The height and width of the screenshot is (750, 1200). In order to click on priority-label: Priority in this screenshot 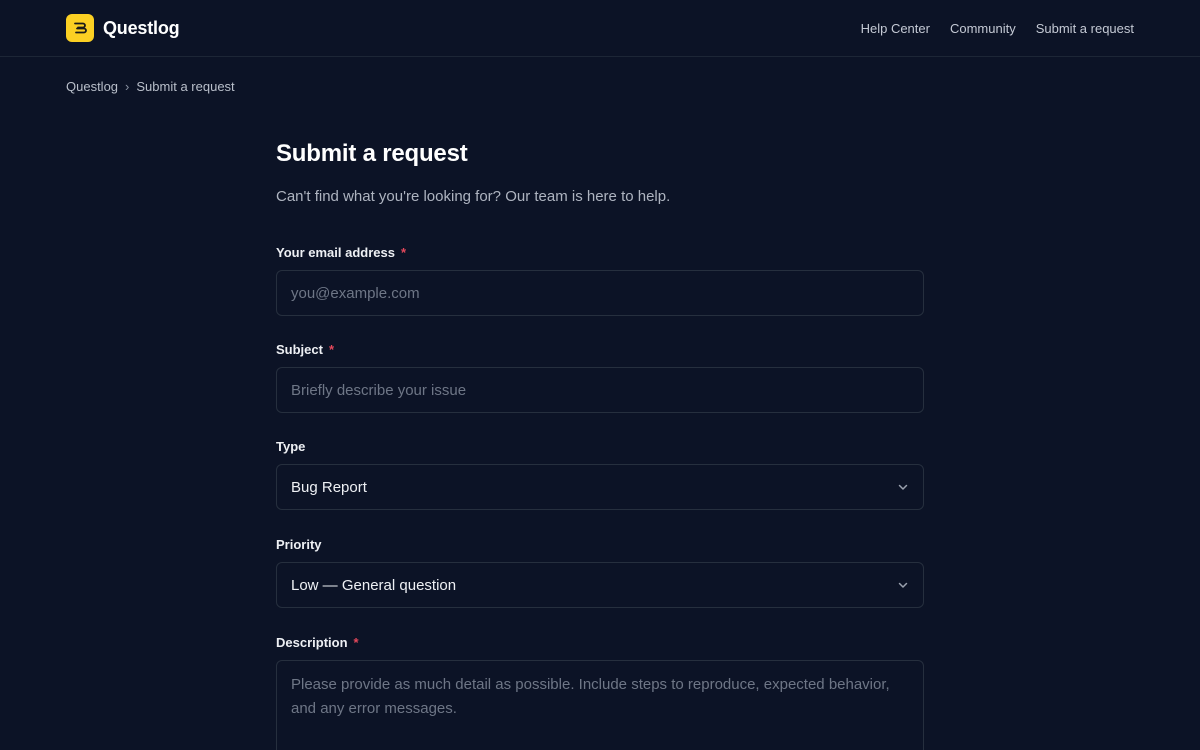, I will do `click(299, 544)`.